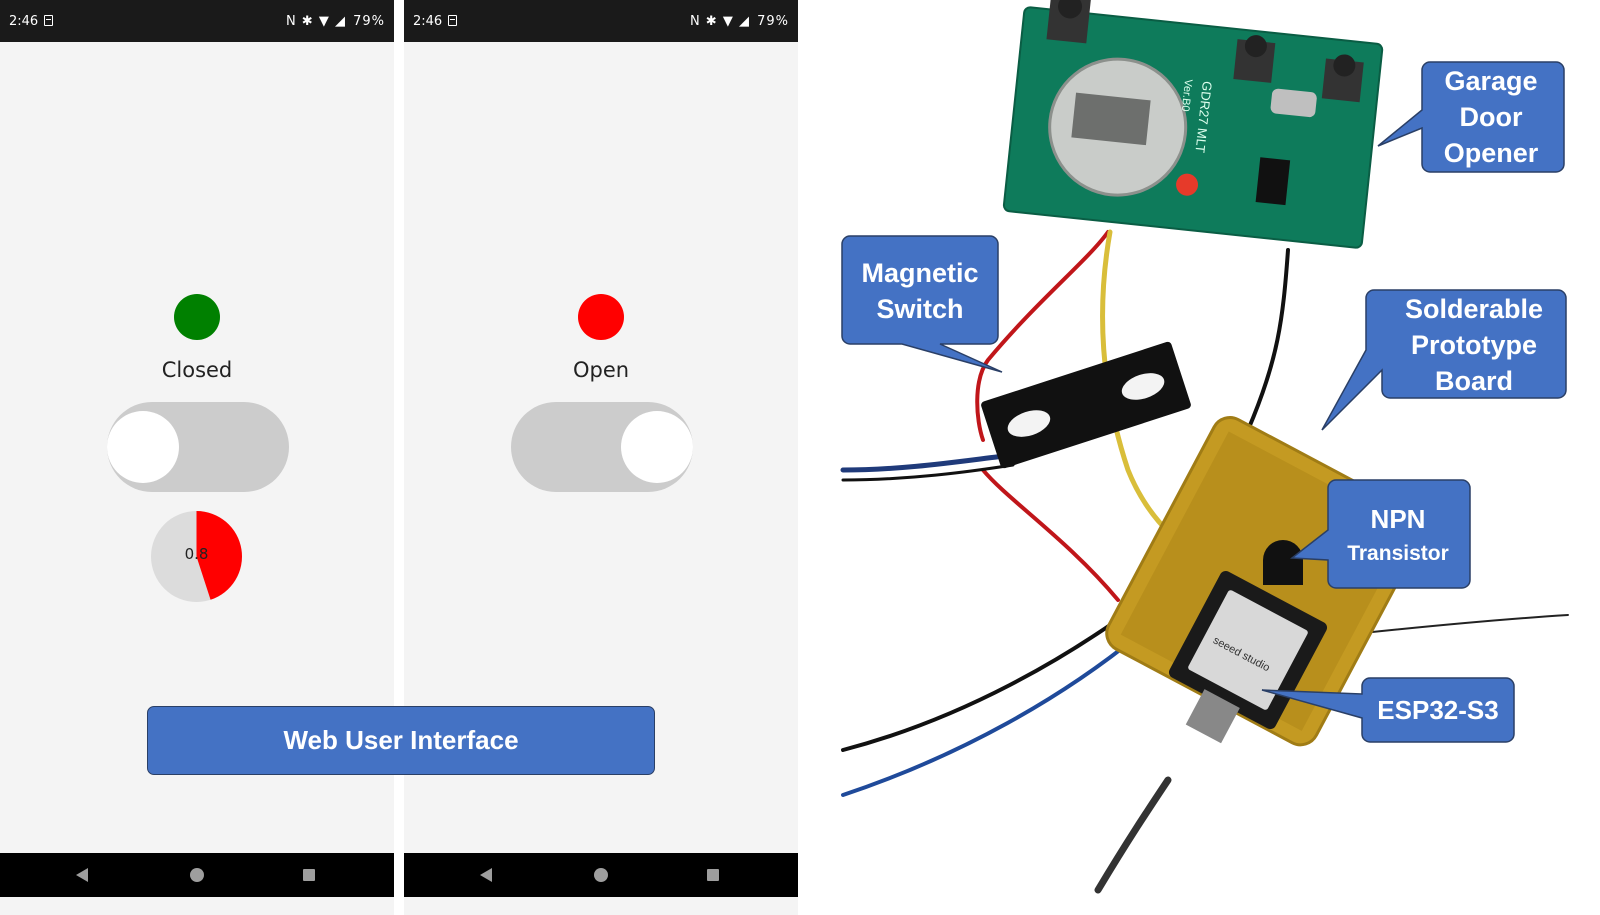 The height and width of the screenshot is (915, 1600). I want to click on callout-line: Garage, so click(1490, 81).